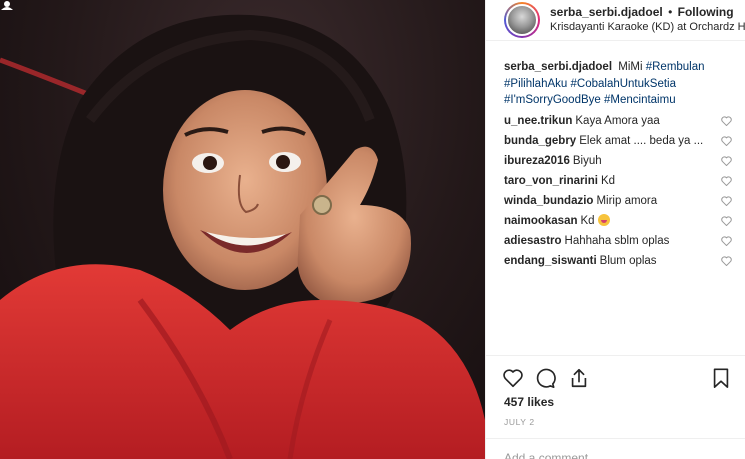 The height and width of the screenshot is (459, 745). Describe the element at coordinates (721, 378) in the screenshot. I see `bookmark-icon` at that location.